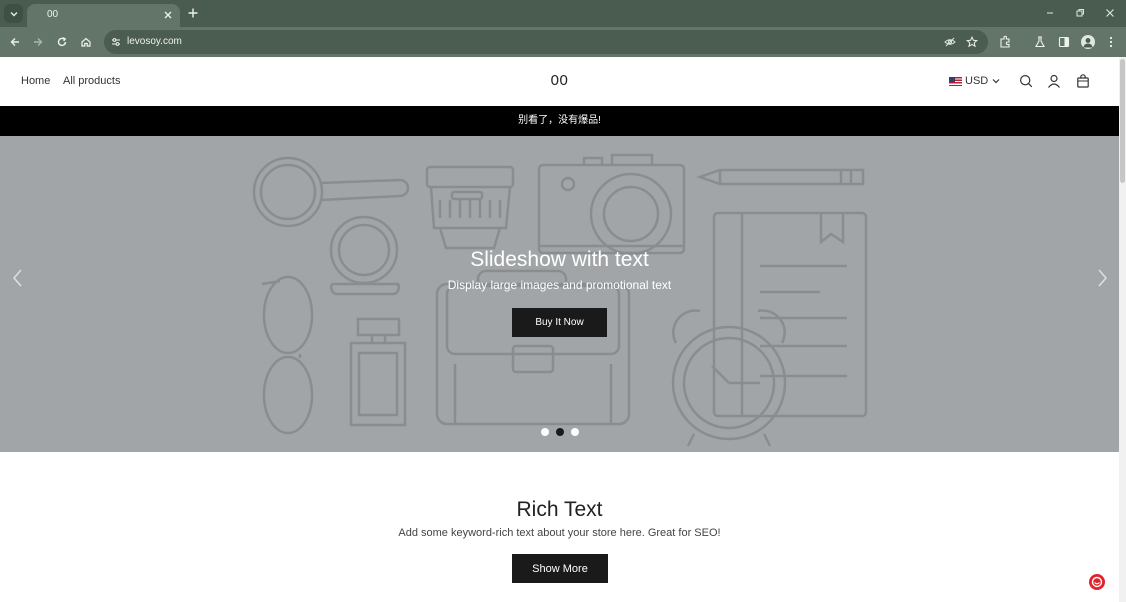  I want to click on currency-label: USD, so click(977, 81).